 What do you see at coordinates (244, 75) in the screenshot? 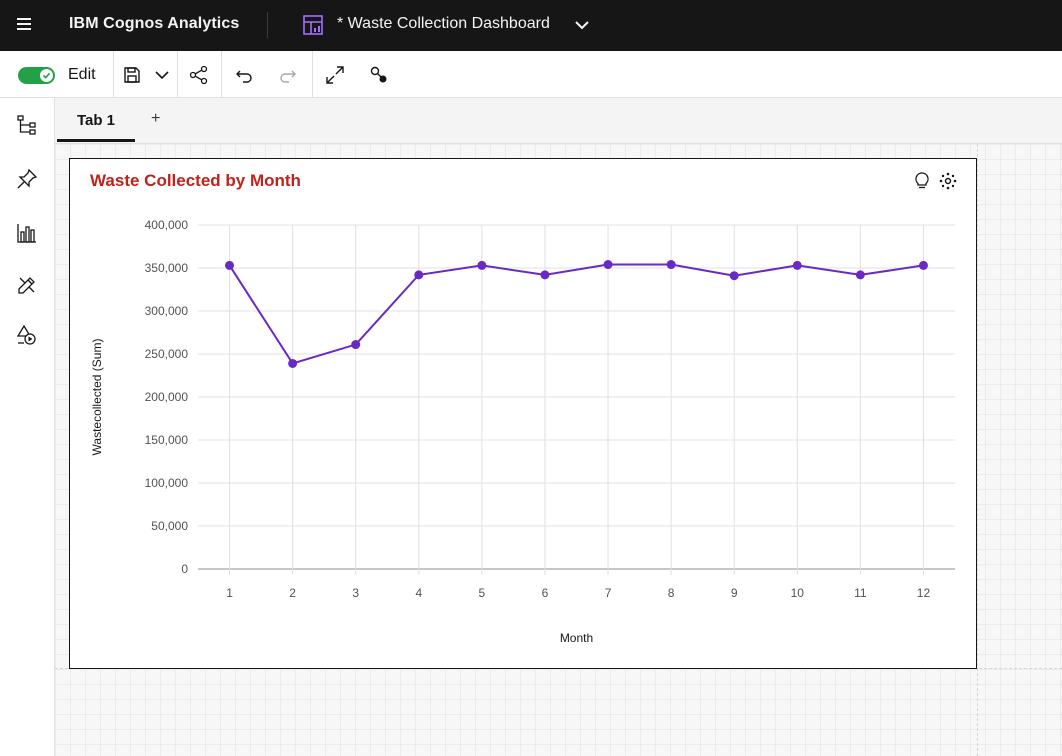
I see `undo-icon` at bounding box center [244, 75].